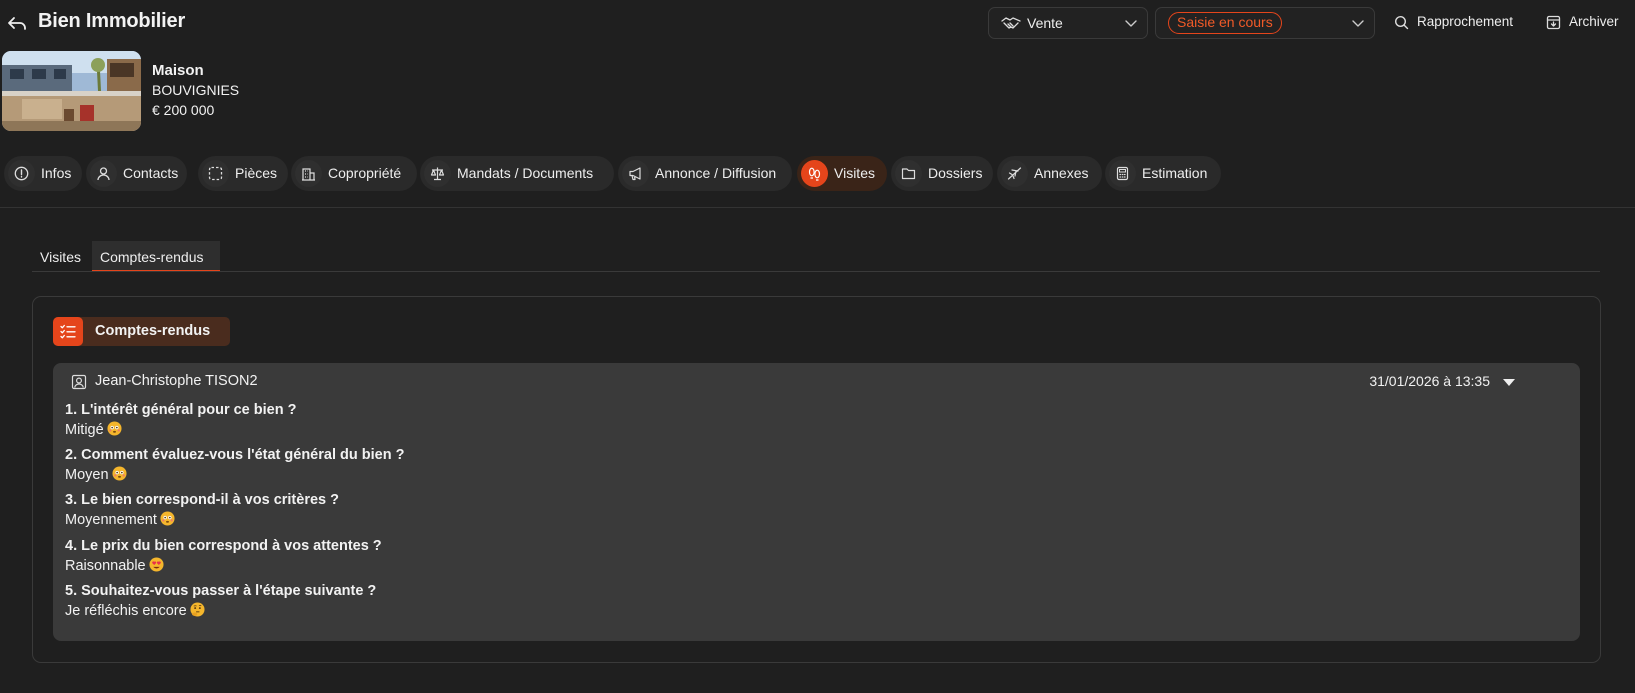 This screenshot has width=1635, height=693. I want to click on calculator-icon, so click(1122, 173).